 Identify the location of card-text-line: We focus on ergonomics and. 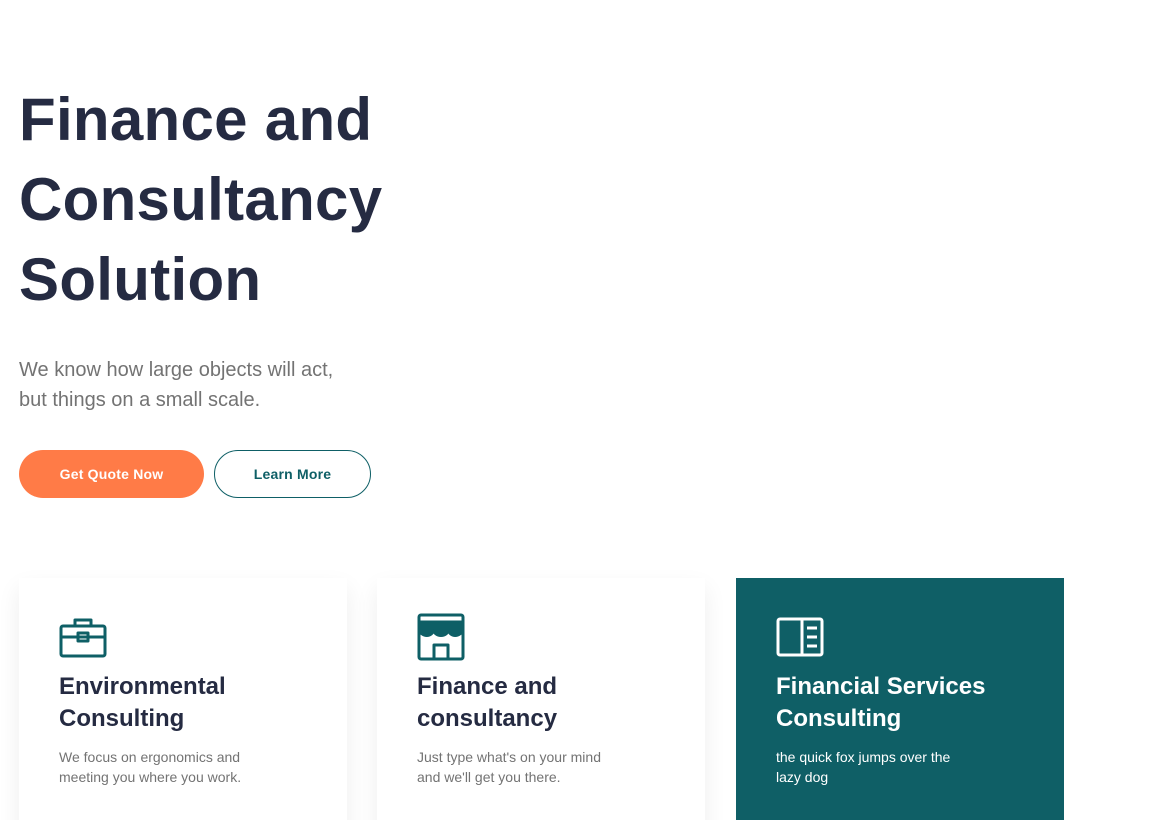
(150, 757).